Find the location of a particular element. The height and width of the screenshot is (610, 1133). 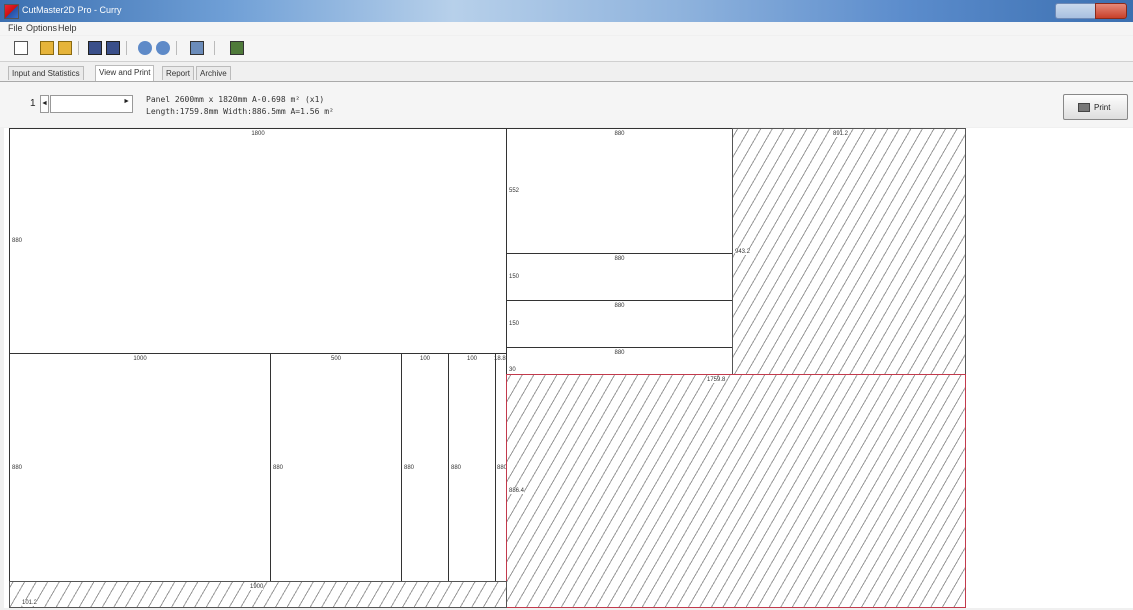

waste-height-label: 886.4 is located at coordinates (517, 491).